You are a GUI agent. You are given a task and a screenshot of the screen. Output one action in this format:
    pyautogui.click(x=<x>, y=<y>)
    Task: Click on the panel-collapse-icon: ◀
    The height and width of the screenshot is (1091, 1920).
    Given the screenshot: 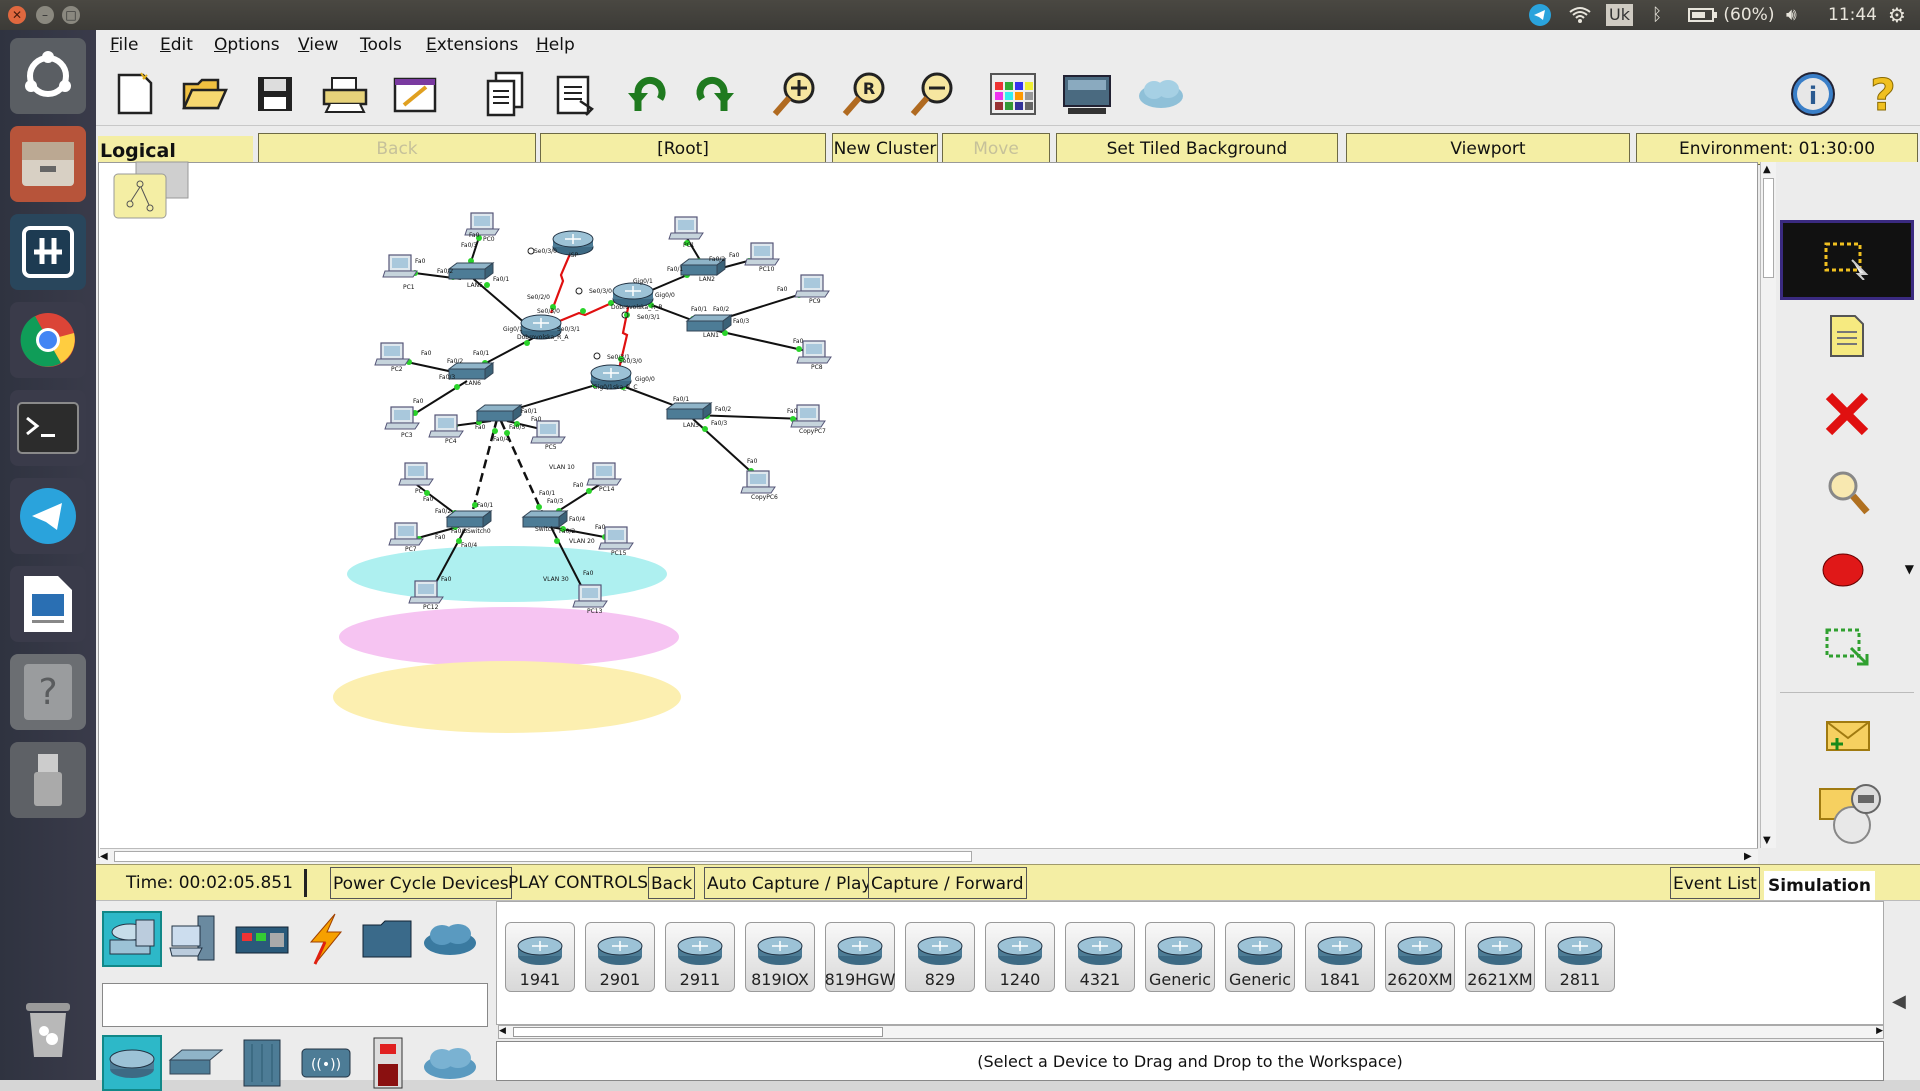 What is the action you would take?
    pyautogui.click(x=1899, y=1001)
    